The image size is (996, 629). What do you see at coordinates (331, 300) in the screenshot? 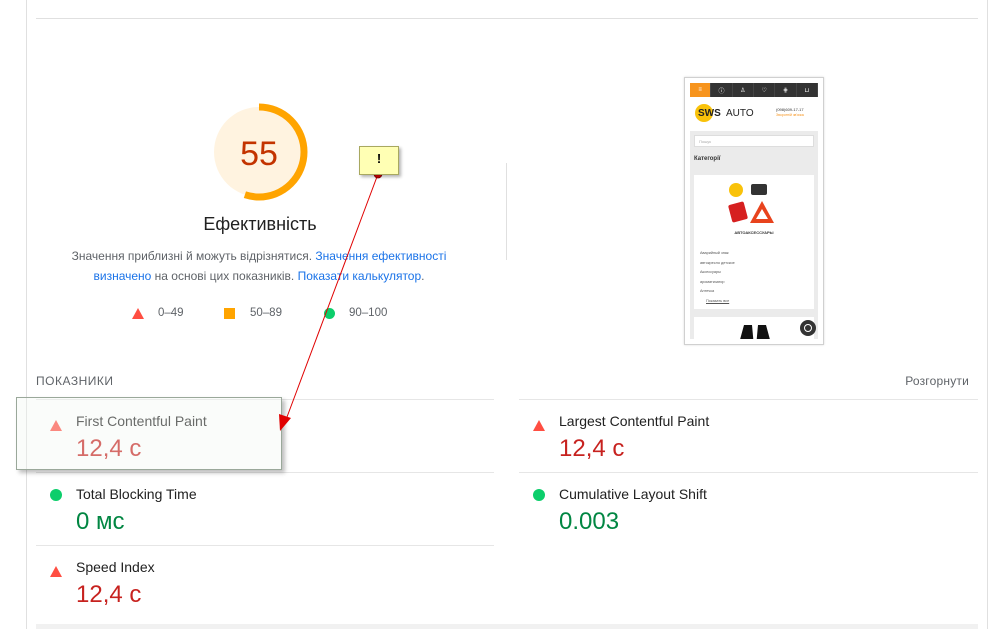
I see `annotation-arrow` at bounding box center [331, 300].